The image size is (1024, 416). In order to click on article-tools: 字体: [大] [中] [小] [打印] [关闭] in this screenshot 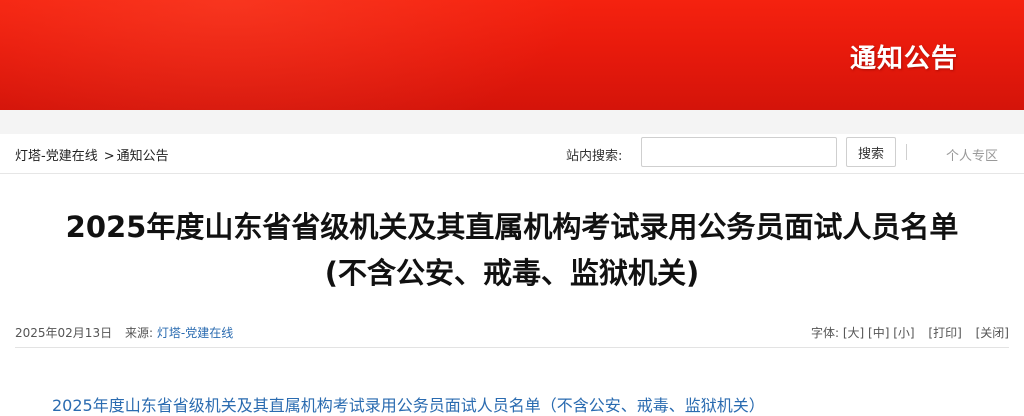, I will do `click(910, 332)`.